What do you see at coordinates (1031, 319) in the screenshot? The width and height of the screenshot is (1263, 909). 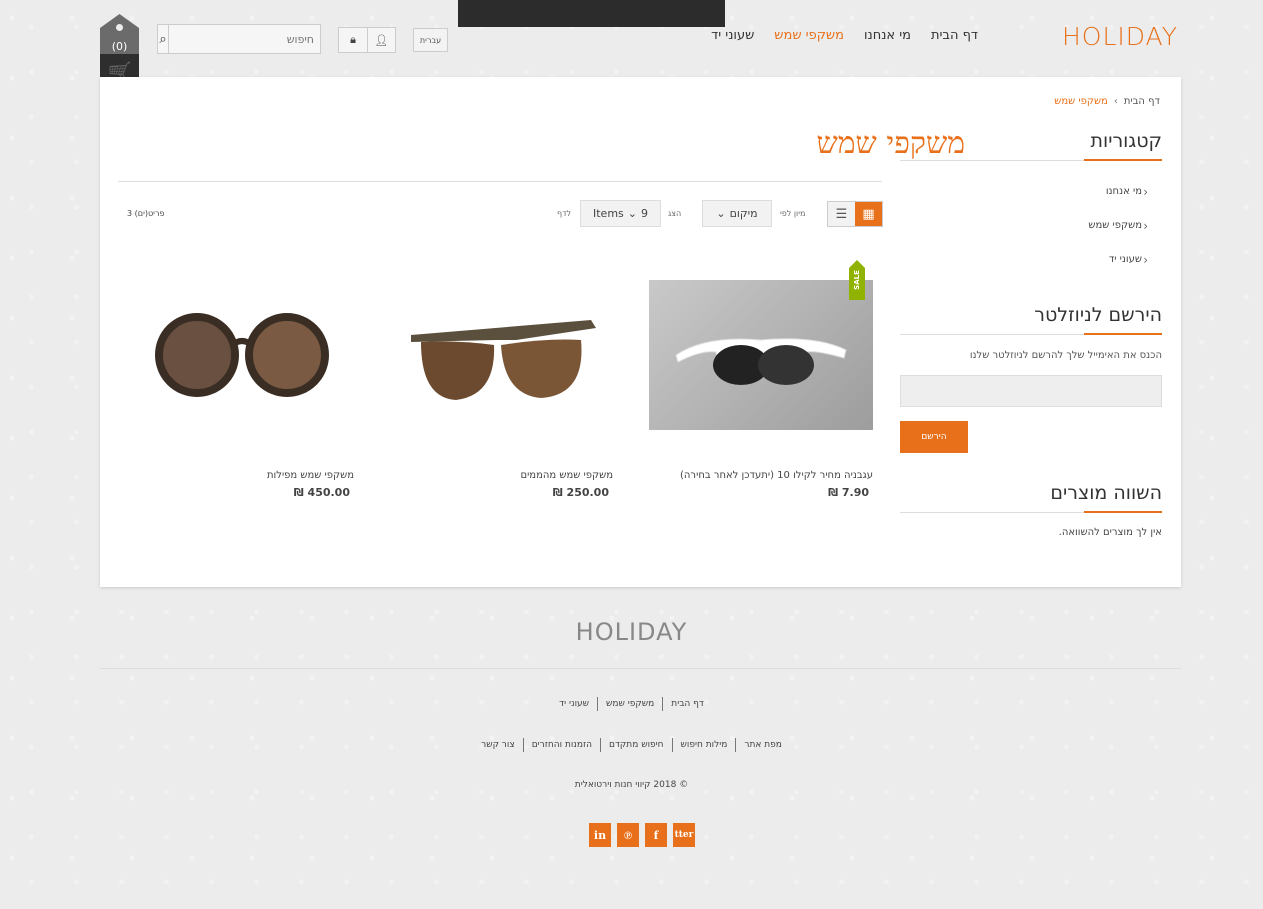 I see `newsletter-title: הירשם לניוזלטר` at bounding box center [1031, 319].